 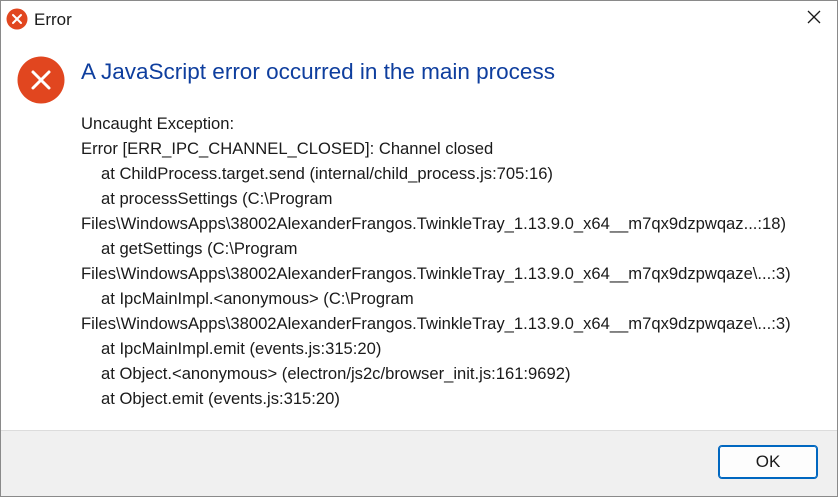 I want to click on detail-line: at getSettings (C:\Program, so click(x=199, y=248).